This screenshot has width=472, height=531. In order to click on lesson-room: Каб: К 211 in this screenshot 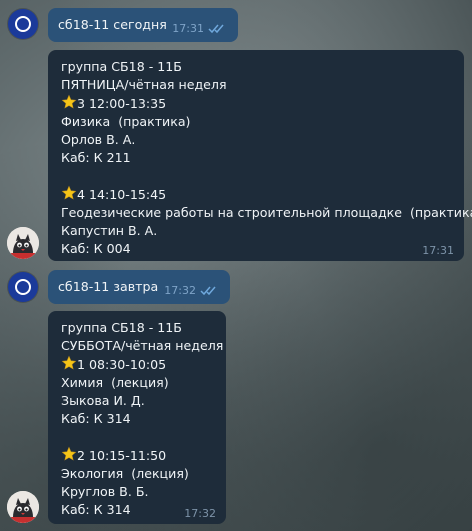, I will do `click(96, 157)`.